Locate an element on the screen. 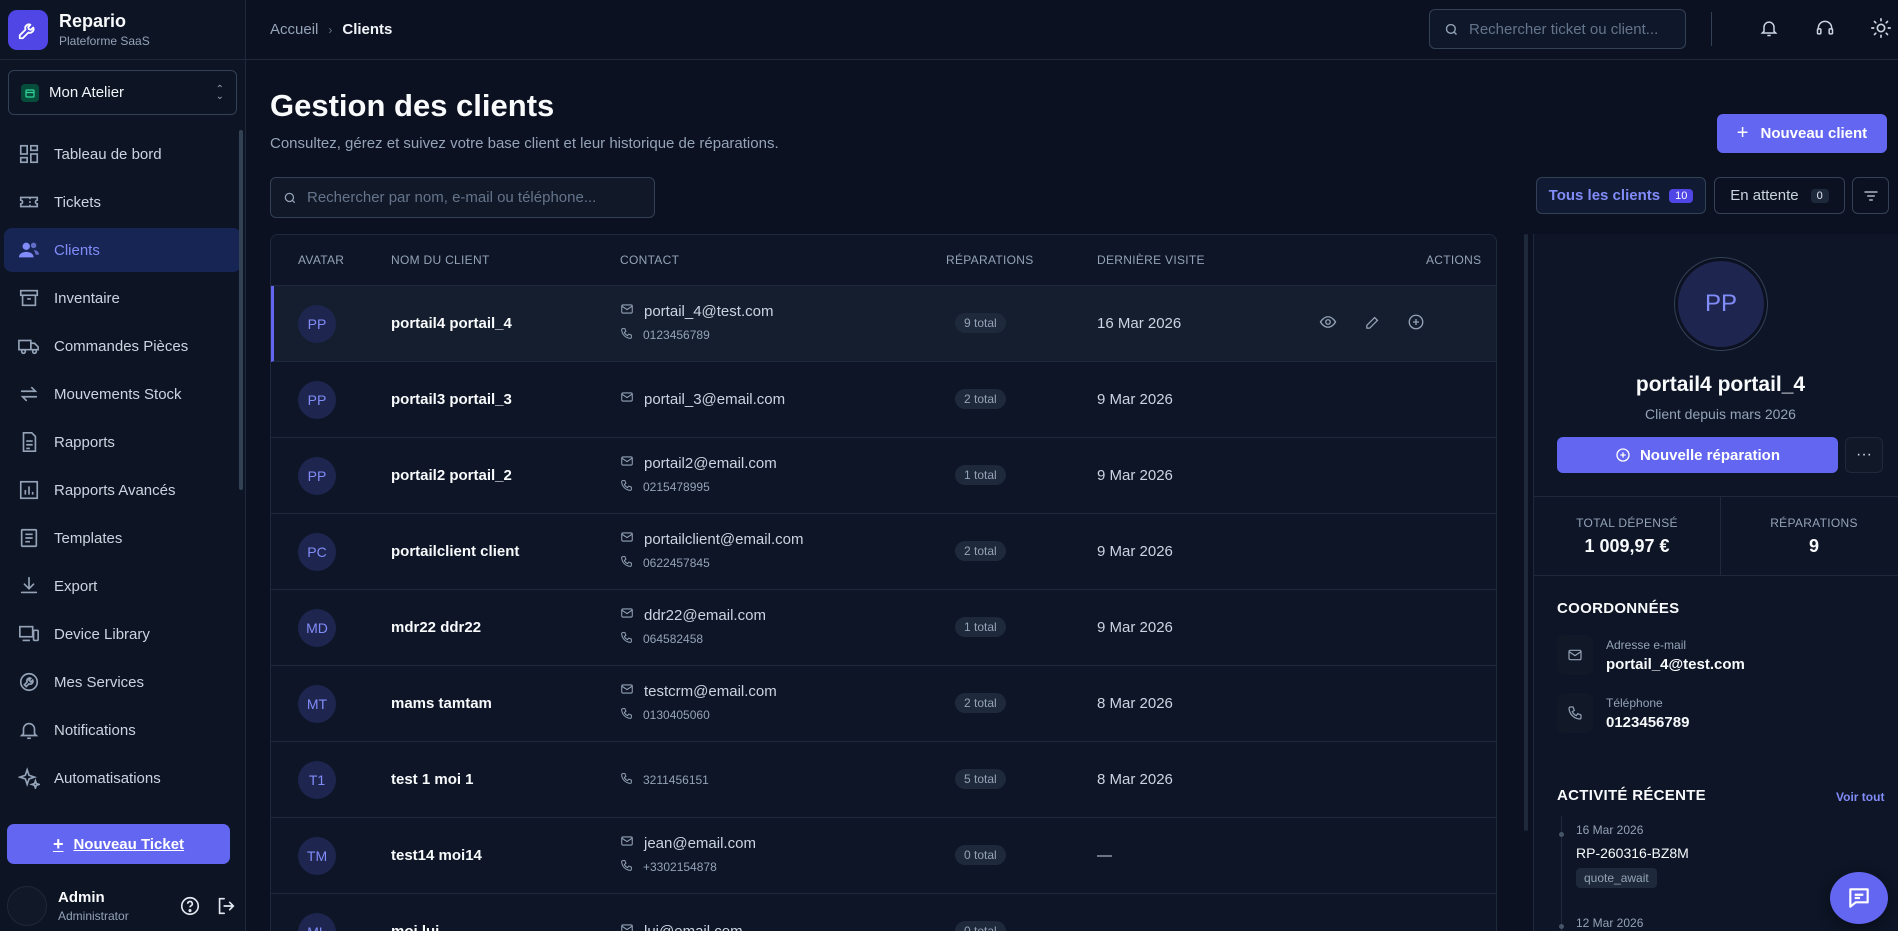 This screenshot has height=931, width=1898. see-all-link: Voir tout is located at coordinates (1860, 797).